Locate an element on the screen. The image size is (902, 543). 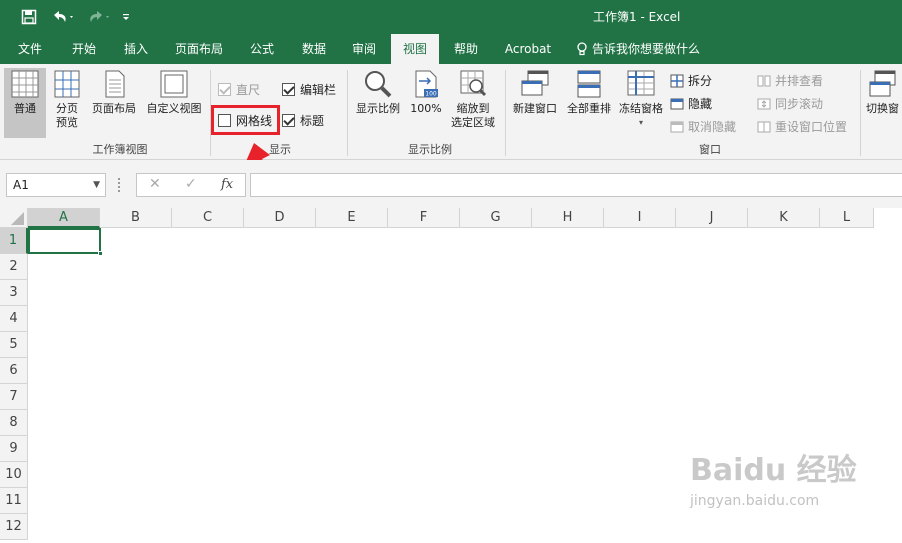
row-header-4: 4 is located at coordinates (14, 319).